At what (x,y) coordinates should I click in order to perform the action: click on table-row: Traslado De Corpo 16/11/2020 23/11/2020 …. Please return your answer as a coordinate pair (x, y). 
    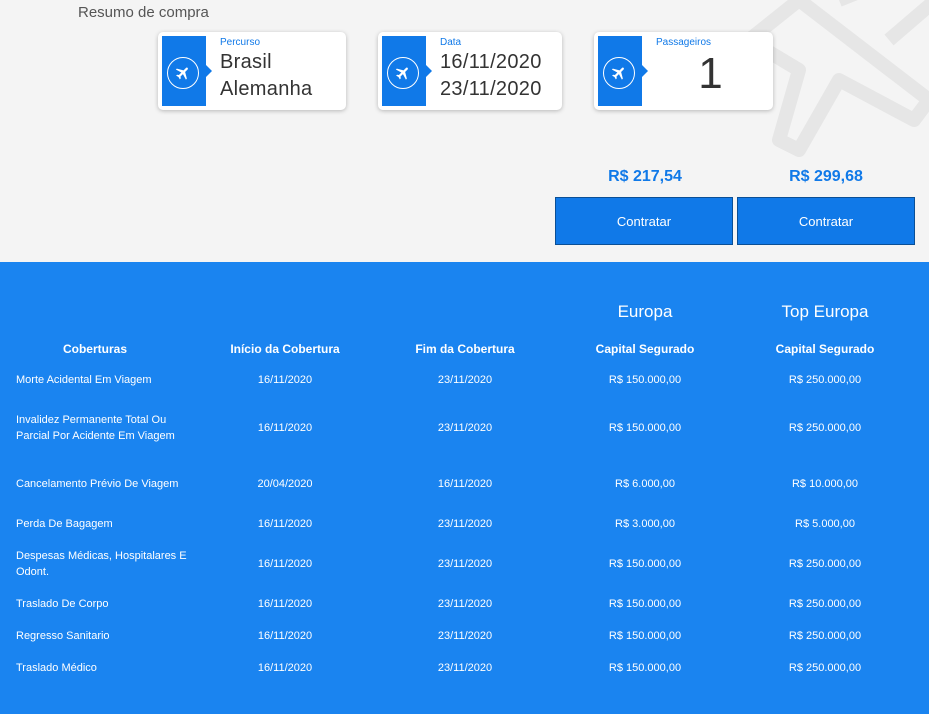
    Looking at the image, I should click on (464, 604).